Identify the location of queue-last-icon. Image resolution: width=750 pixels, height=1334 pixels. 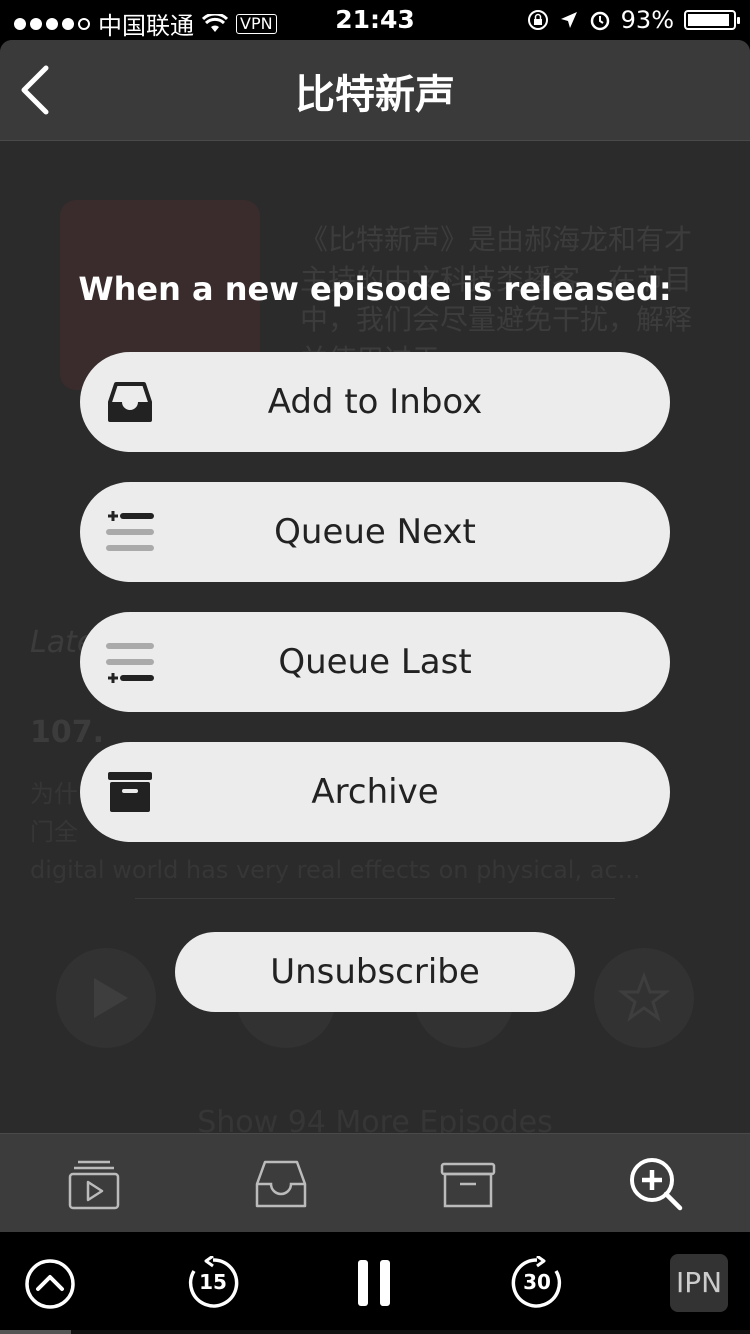
(130, 663).